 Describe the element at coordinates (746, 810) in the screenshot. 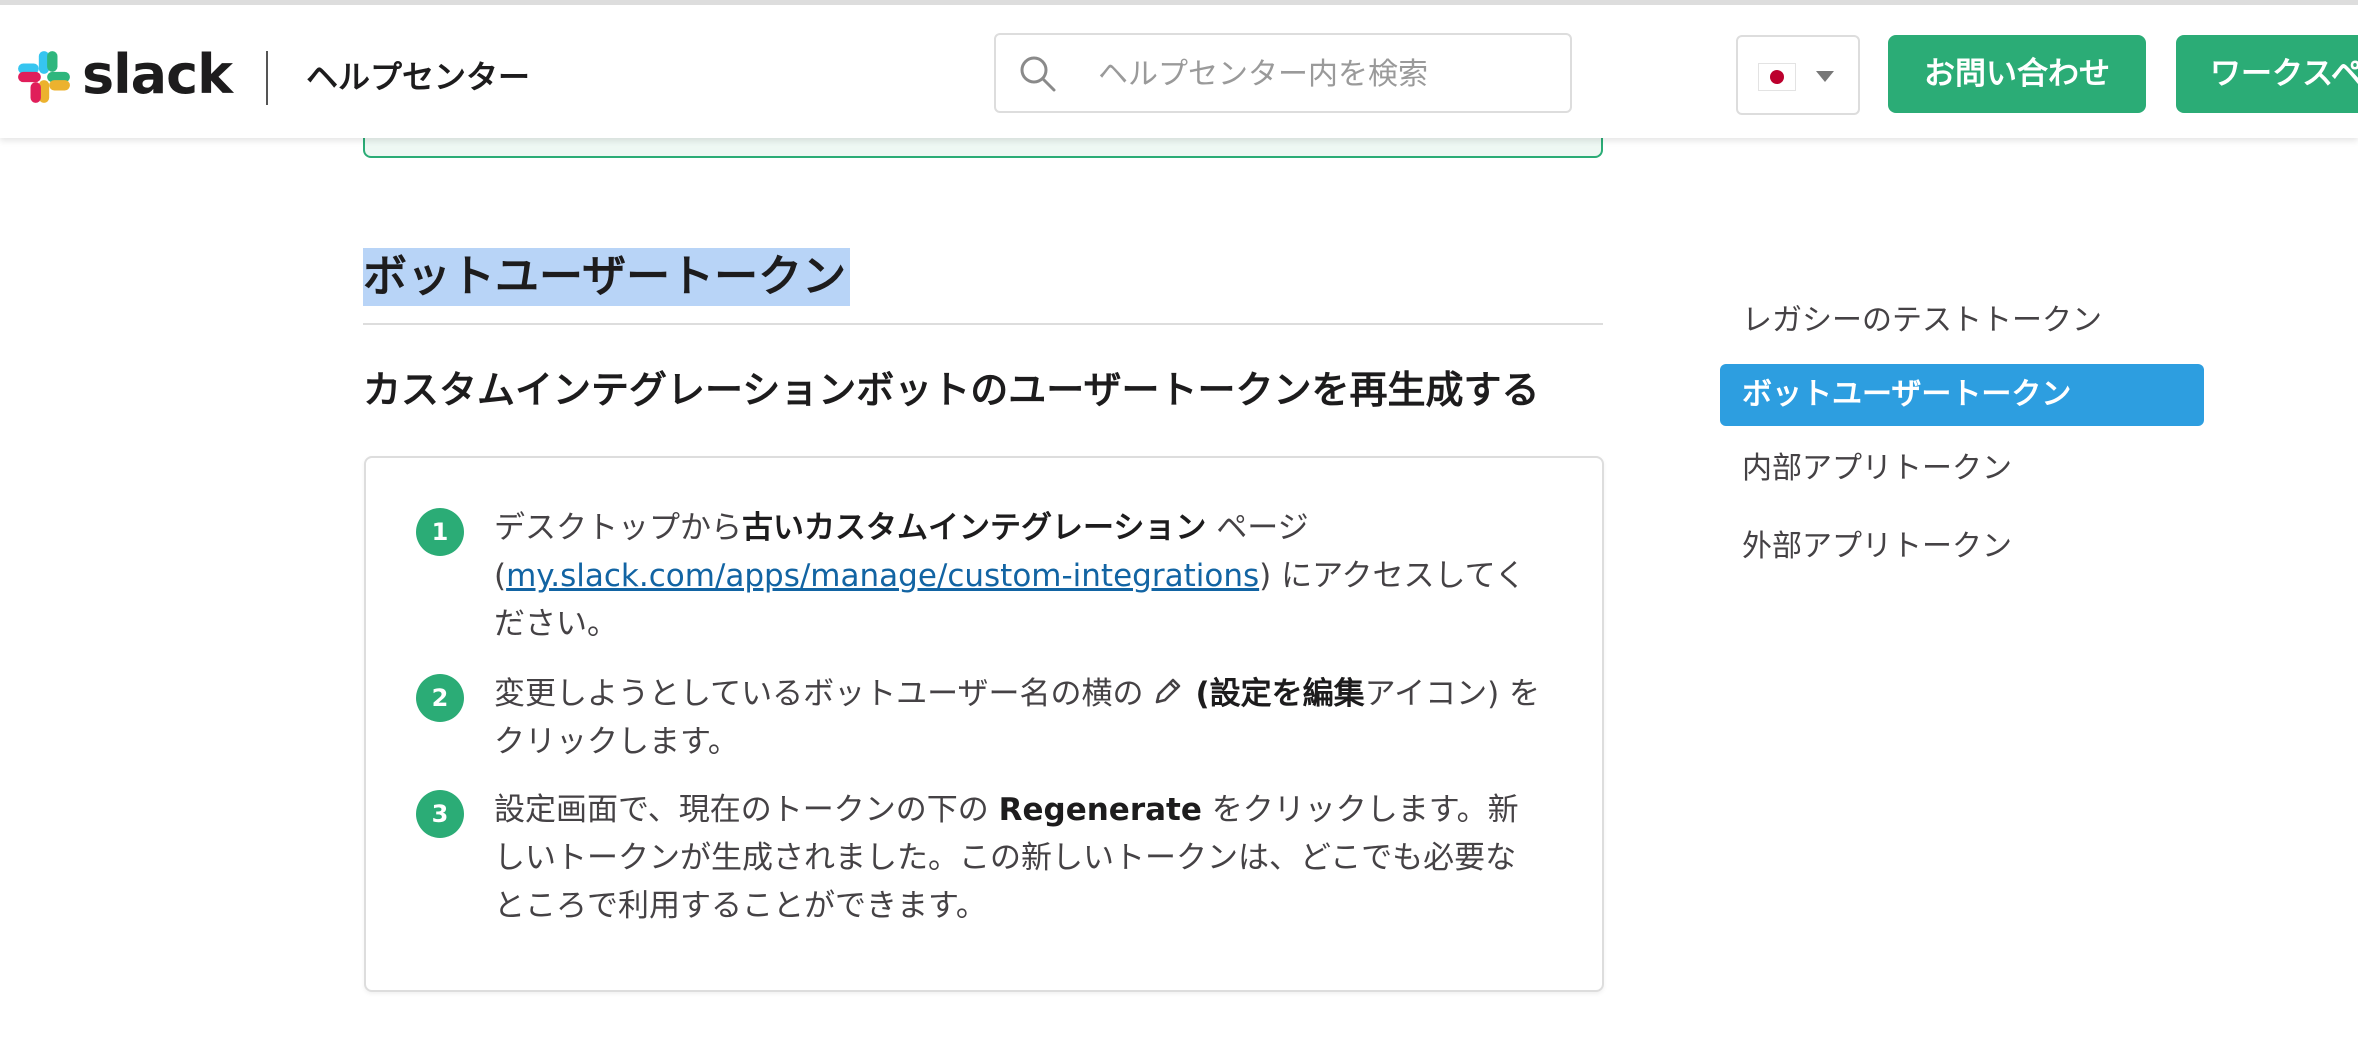

I see `step-text-part: 設定画面で、現在のトークンの下の` at that location.